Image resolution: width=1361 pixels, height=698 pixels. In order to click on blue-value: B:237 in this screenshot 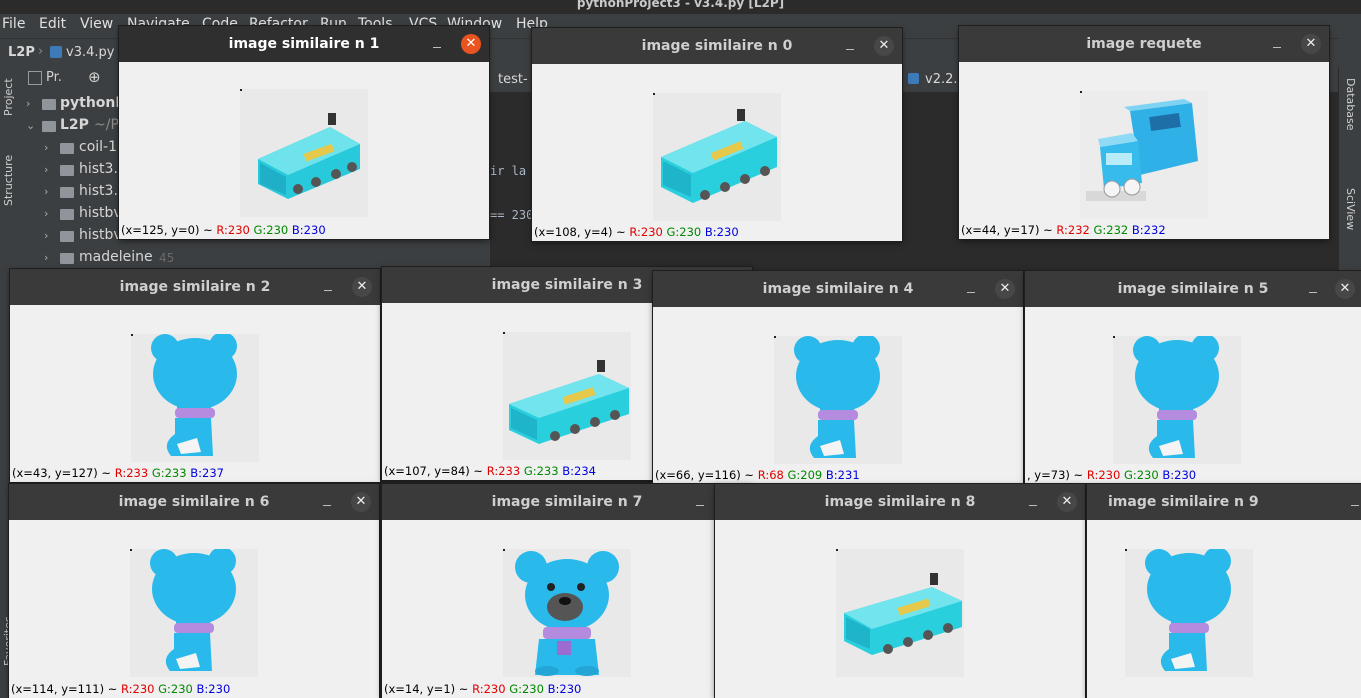, I will do `click(207, 473)`.